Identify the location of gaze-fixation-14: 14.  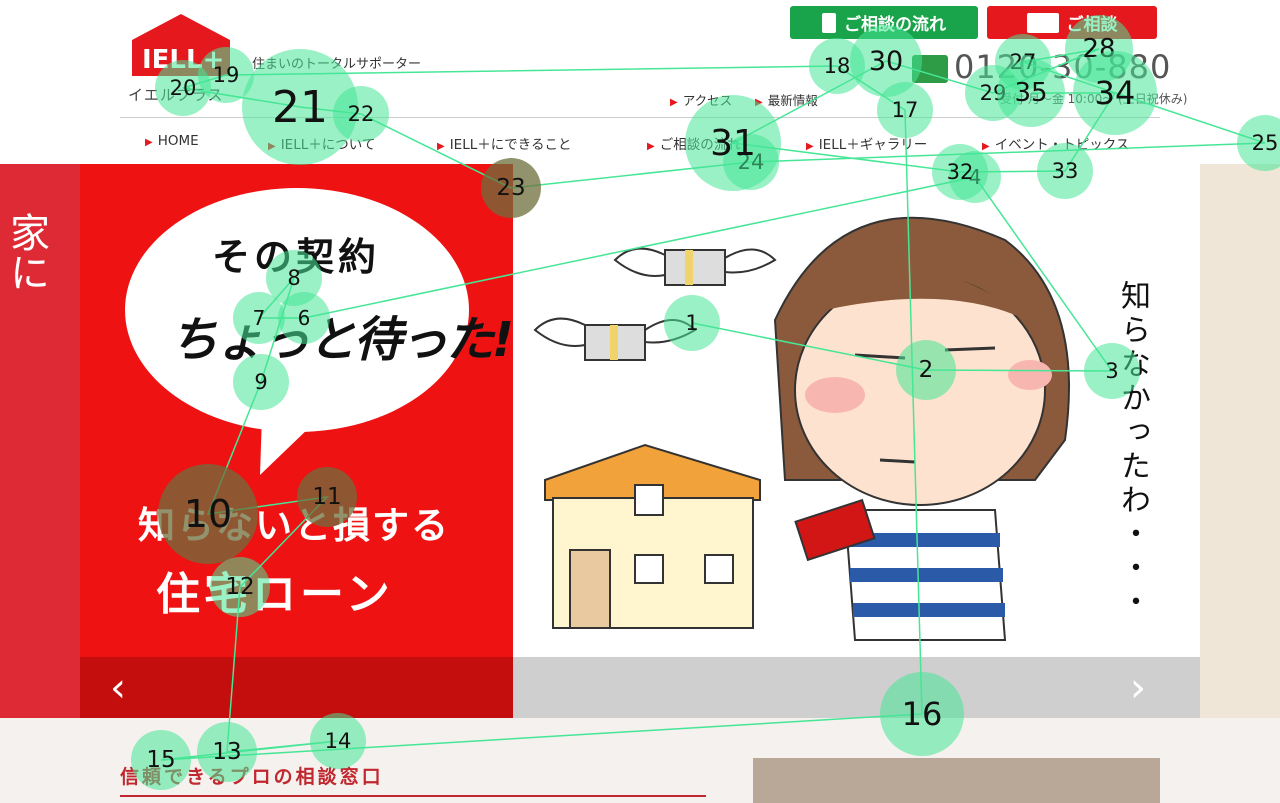
(338, 741).